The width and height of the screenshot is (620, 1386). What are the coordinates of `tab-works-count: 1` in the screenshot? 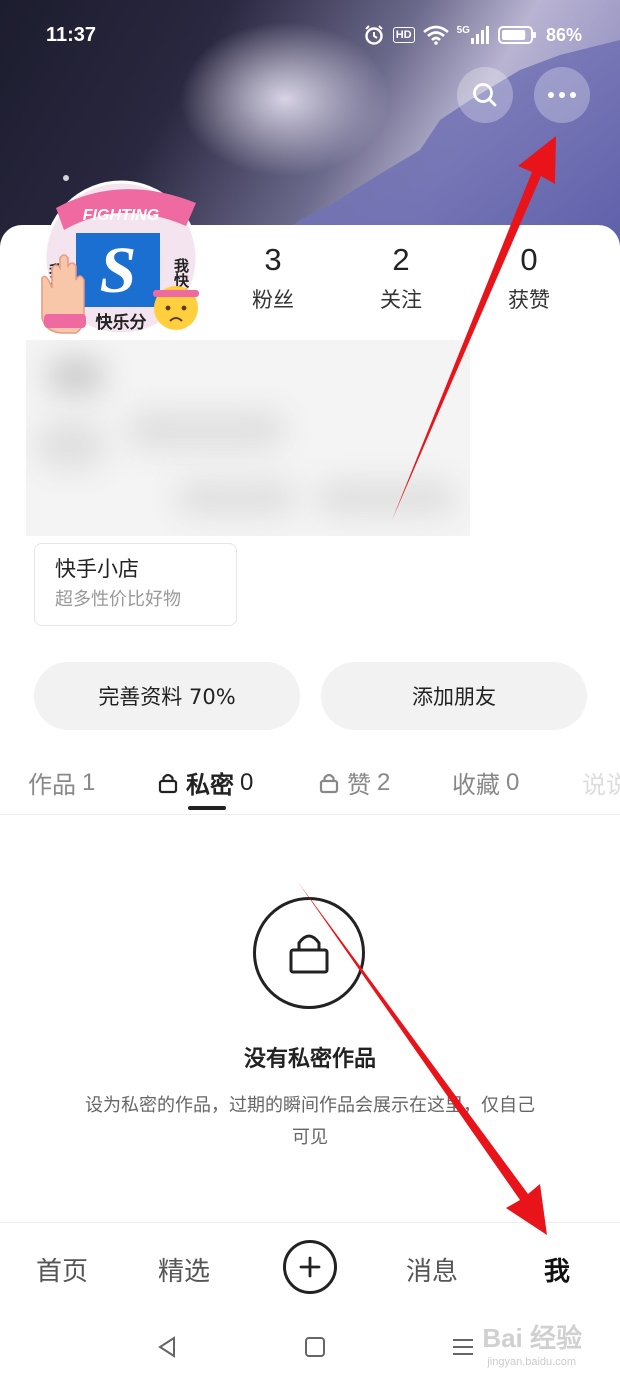 It's located at (89, 782).